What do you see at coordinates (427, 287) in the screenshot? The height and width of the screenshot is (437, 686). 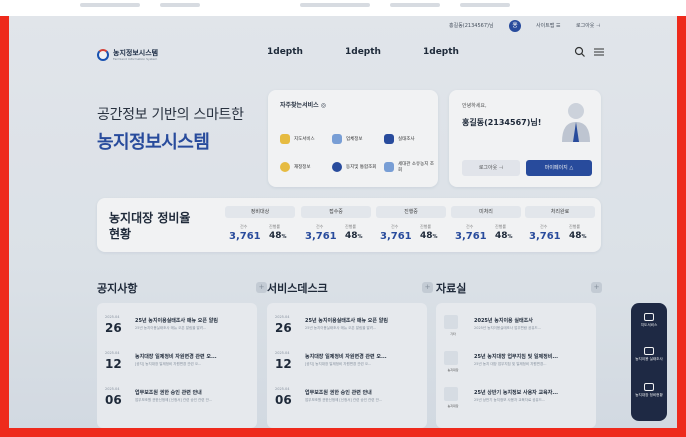 I see `service-desk-more-button: +` at bounding box center [427, 287].